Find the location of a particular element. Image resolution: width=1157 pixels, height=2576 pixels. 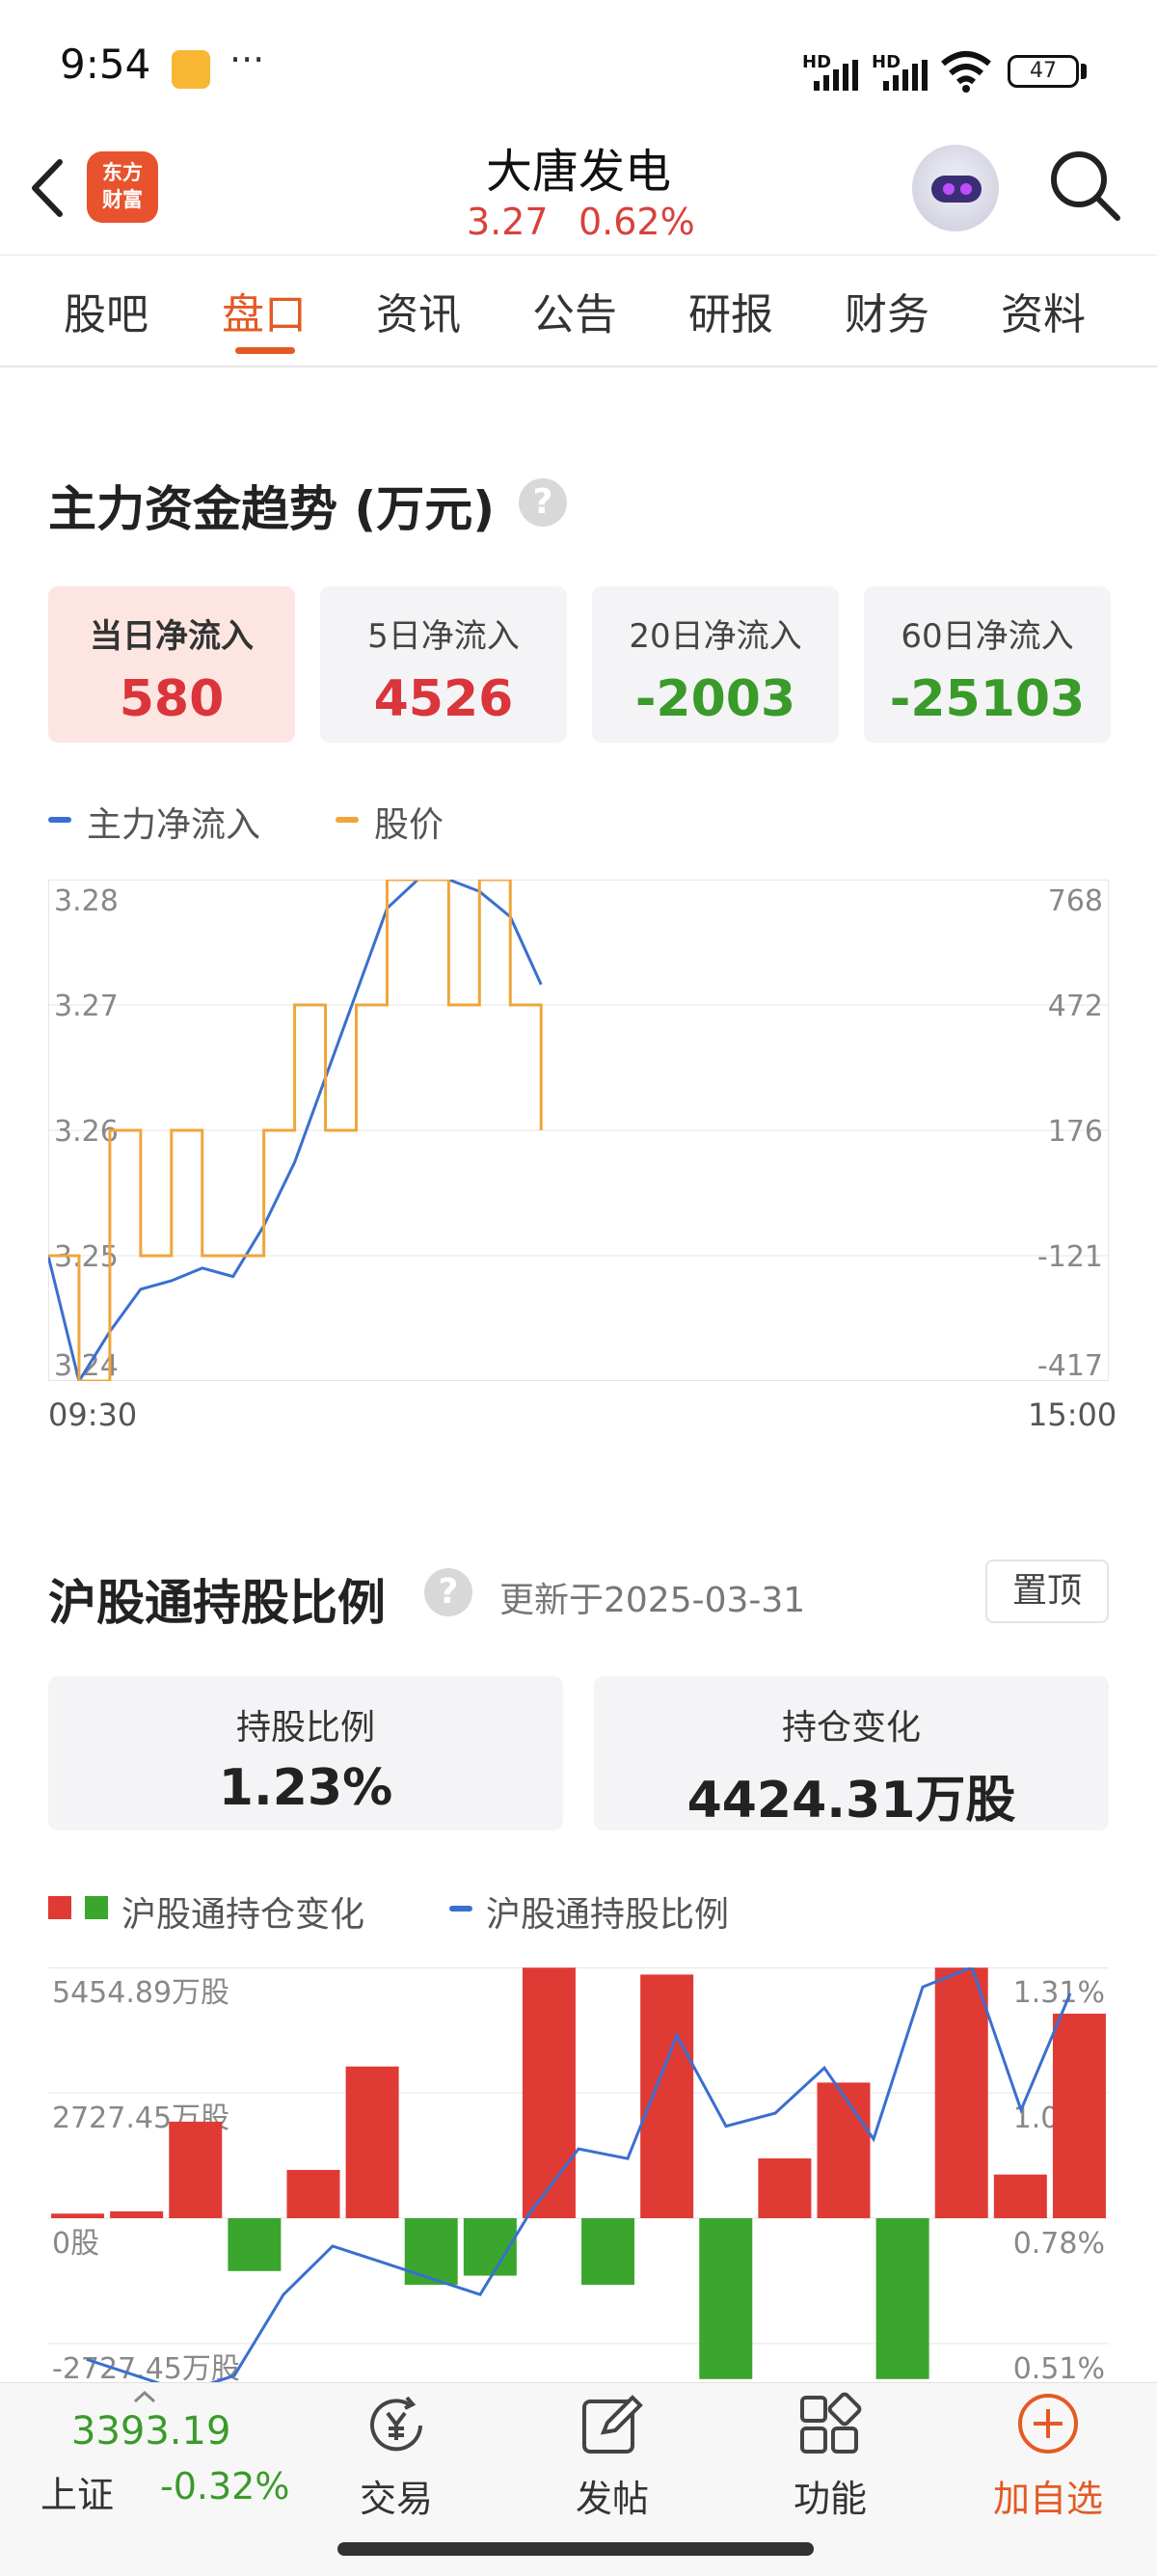

index-change: -0.32% is located at coordinates (224, 2486).